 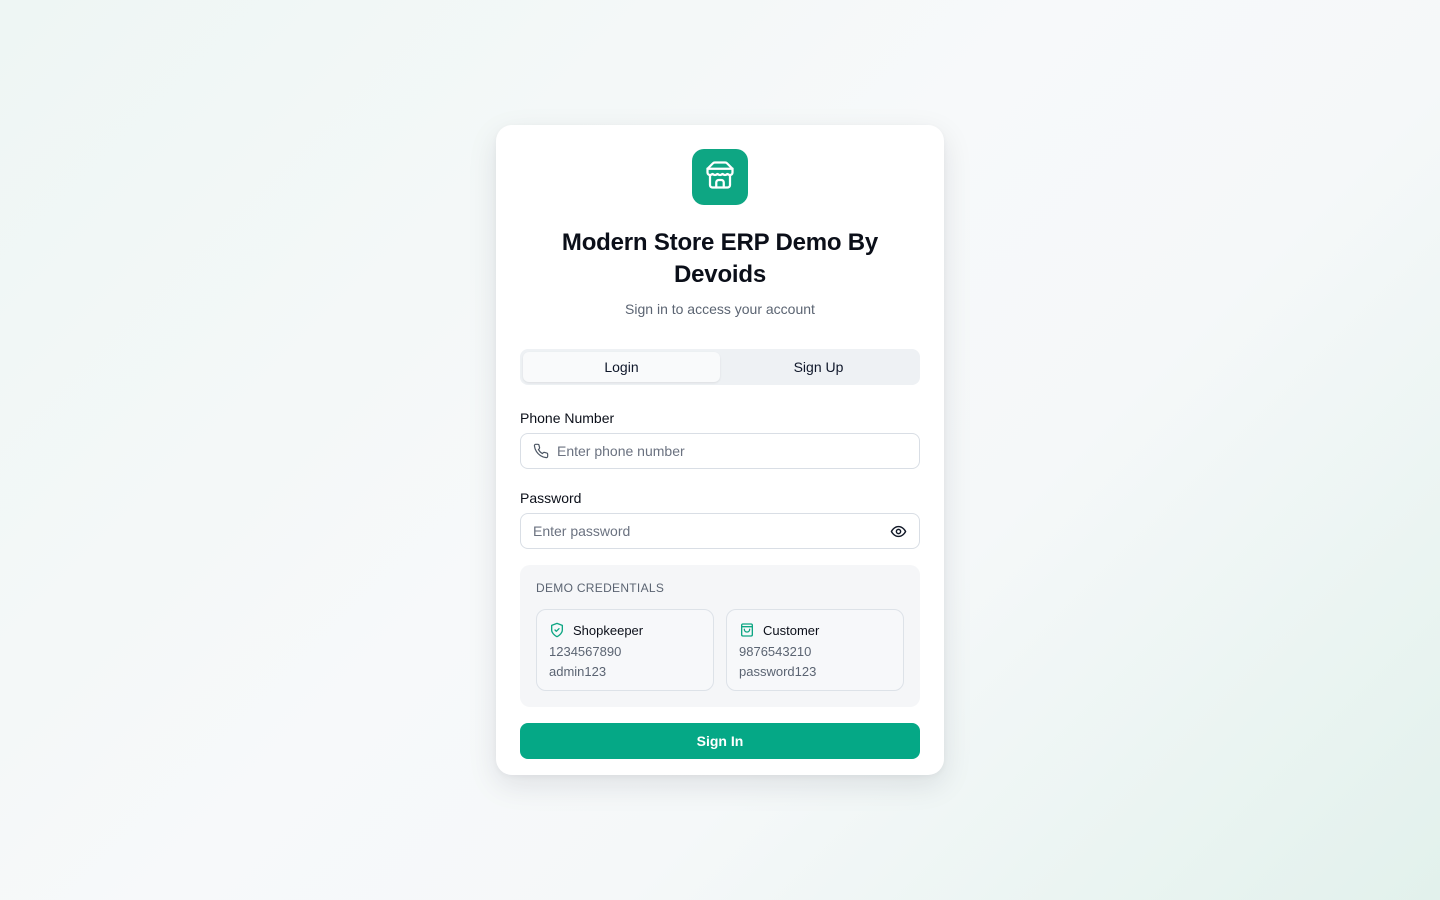 I want to click on sign-in-button: Sign In, so click(x=720, y=741).